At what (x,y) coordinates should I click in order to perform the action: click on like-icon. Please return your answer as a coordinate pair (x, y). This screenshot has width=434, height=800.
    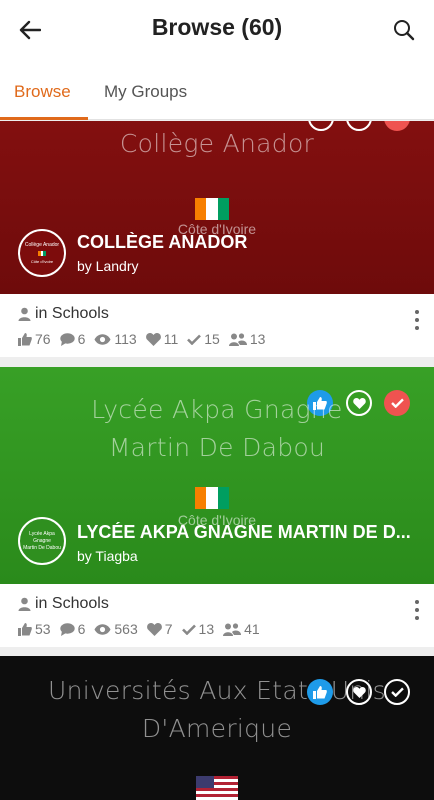
    Looking at the image, I should click on (320, 692).